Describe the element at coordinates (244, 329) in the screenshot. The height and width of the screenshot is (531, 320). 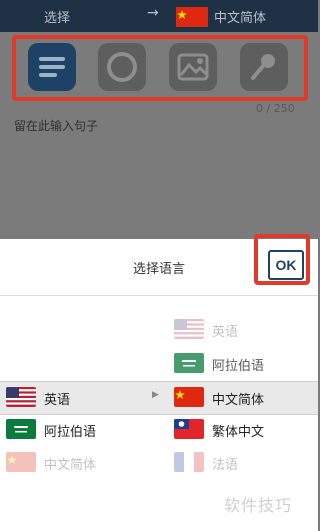
I see `right-picker-item-english: 英语` at that location.